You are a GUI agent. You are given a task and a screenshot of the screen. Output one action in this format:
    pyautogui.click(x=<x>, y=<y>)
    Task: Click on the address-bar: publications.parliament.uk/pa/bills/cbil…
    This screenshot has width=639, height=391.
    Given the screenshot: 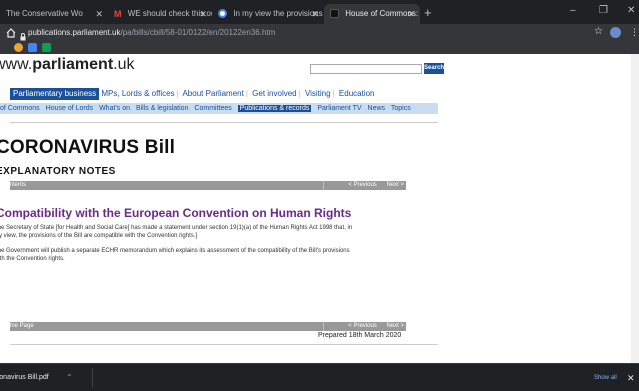 What is the action you would take?
    pyautogui.click(x=151, y=32)
    